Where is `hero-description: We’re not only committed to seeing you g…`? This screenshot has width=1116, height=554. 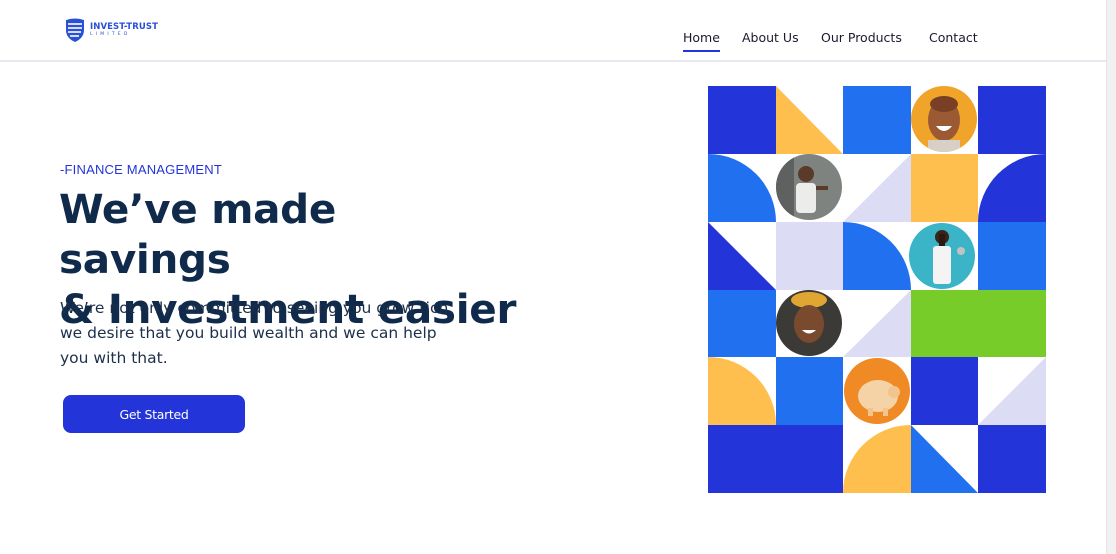 hero-description: We’re not only committed to seeing you g… is located at coordinates (260, 333).